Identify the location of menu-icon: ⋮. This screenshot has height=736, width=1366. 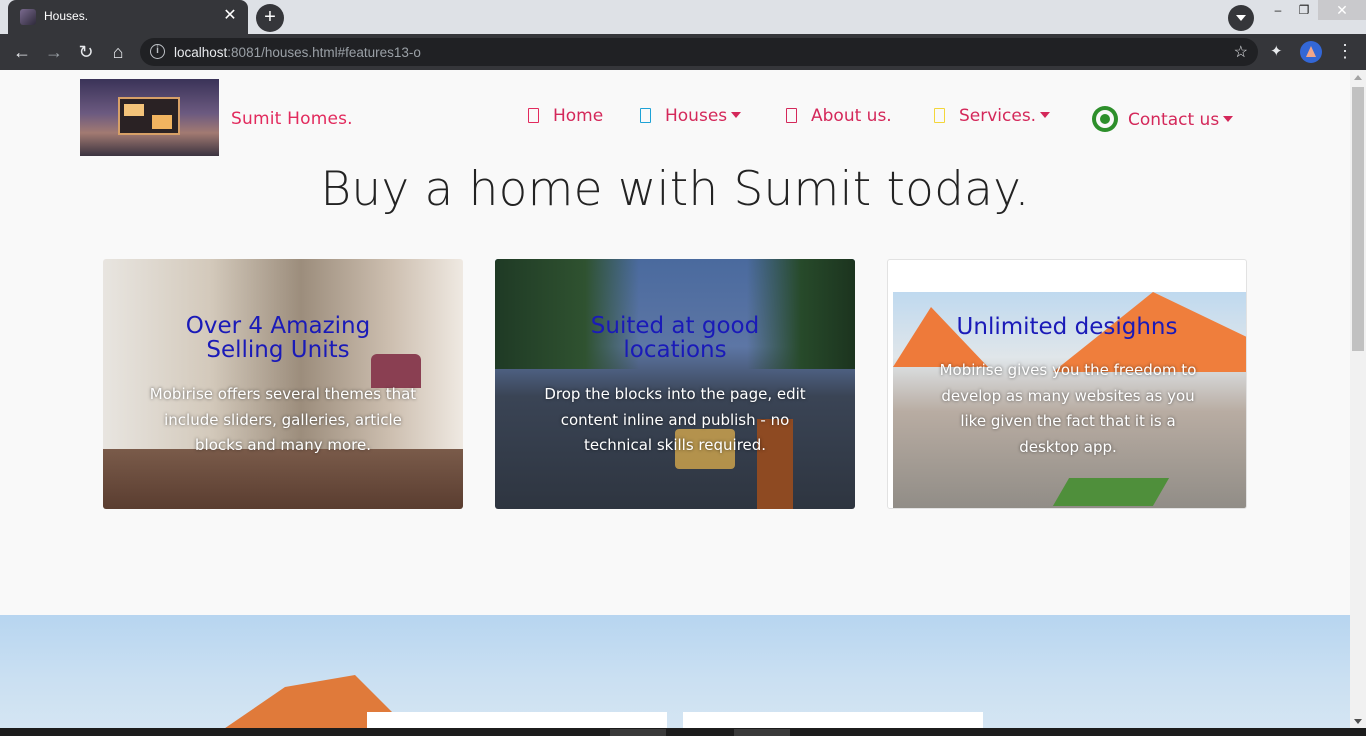
(1345, 51).